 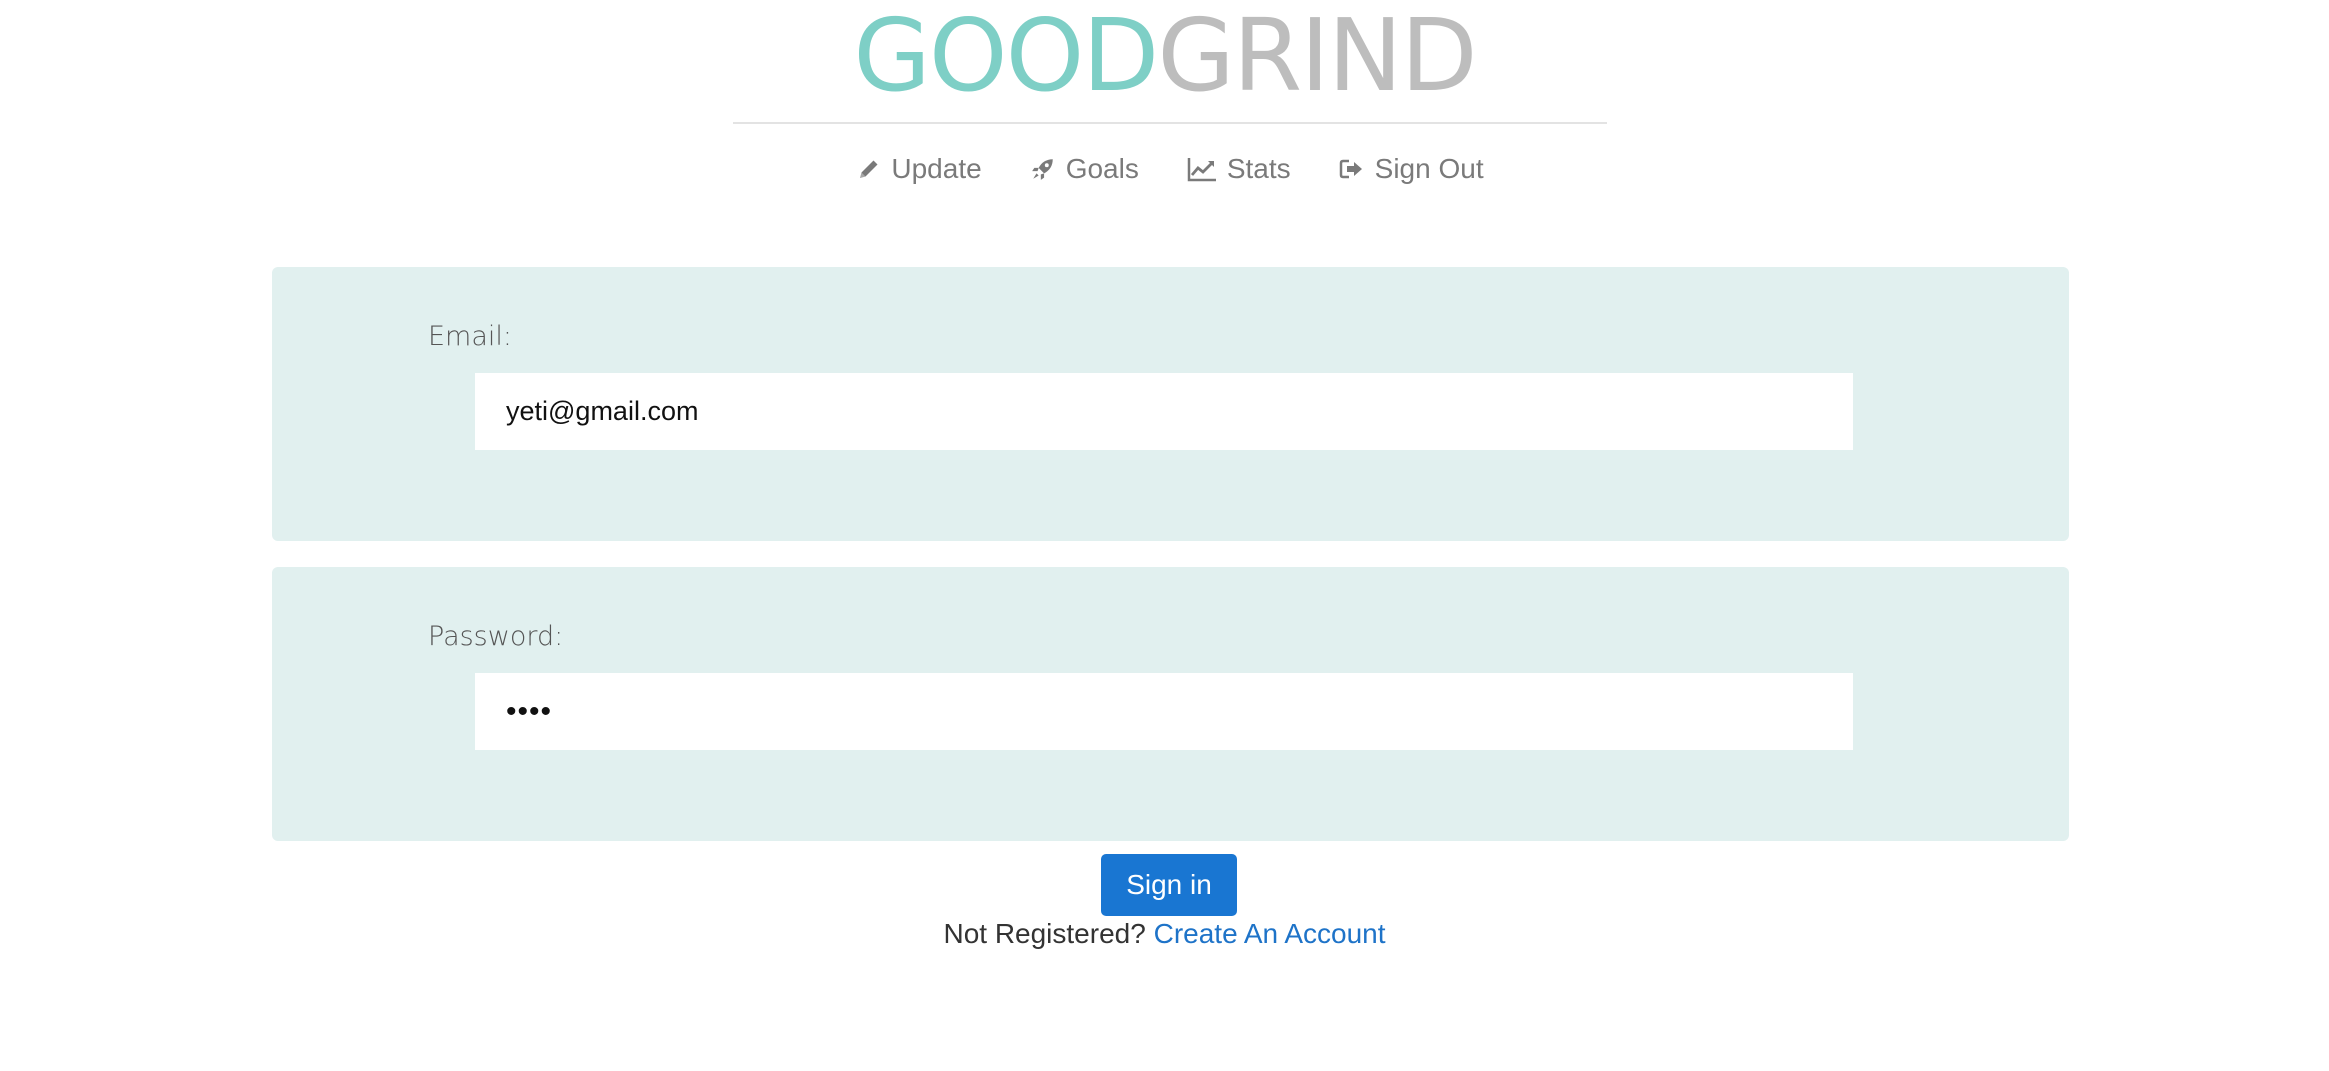 What do you see at coordinates (1270, 933) in the screenshot?
I see `create-account-link: Create An Account` at bounding box center [1270, 933].